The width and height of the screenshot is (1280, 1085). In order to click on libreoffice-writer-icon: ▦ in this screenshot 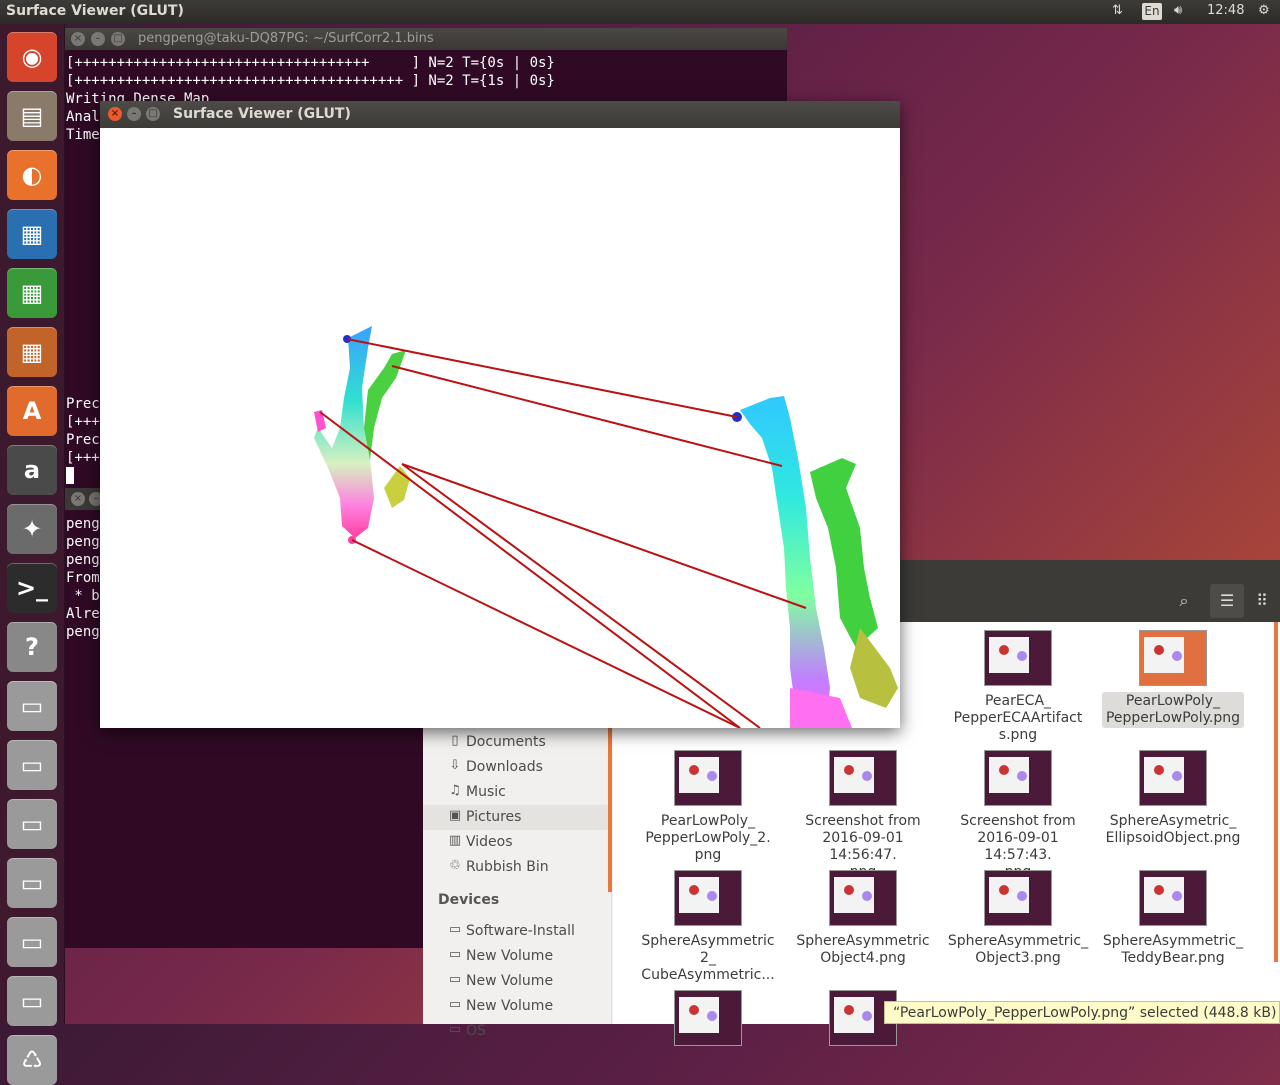, I will do `click(32, 234)`.